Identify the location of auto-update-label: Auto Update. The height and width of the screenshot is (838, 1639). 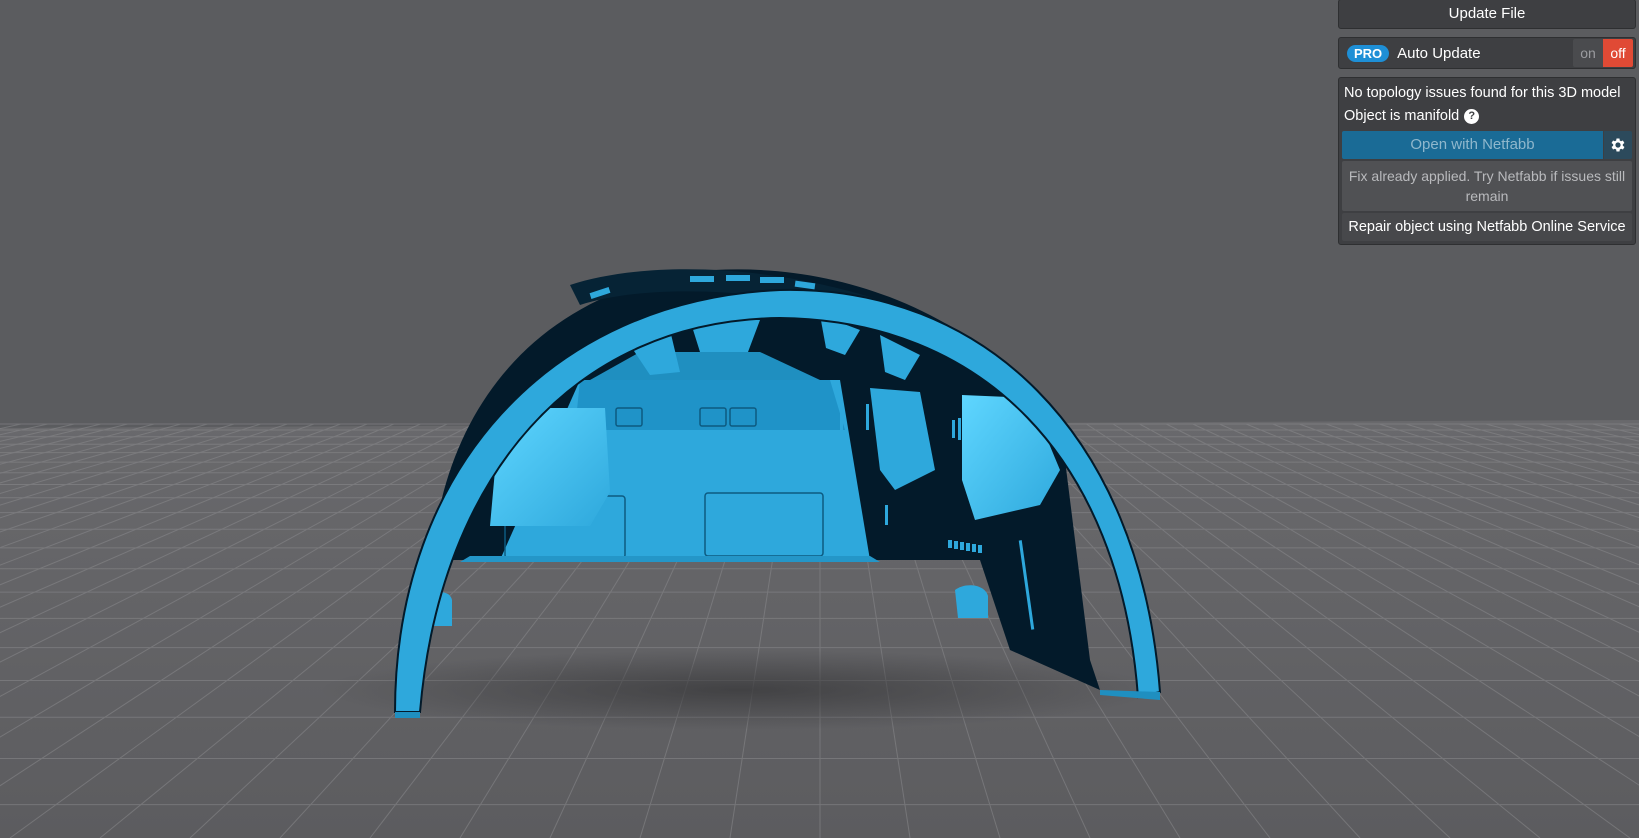
(1439, 53).